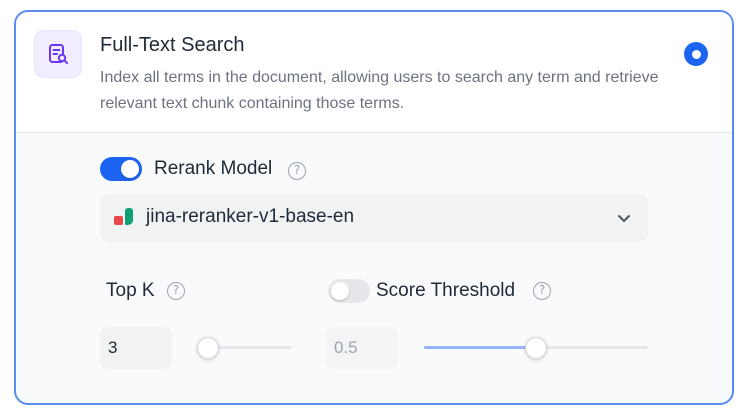  I want to click on rerank-toggle, so click(121, 169).